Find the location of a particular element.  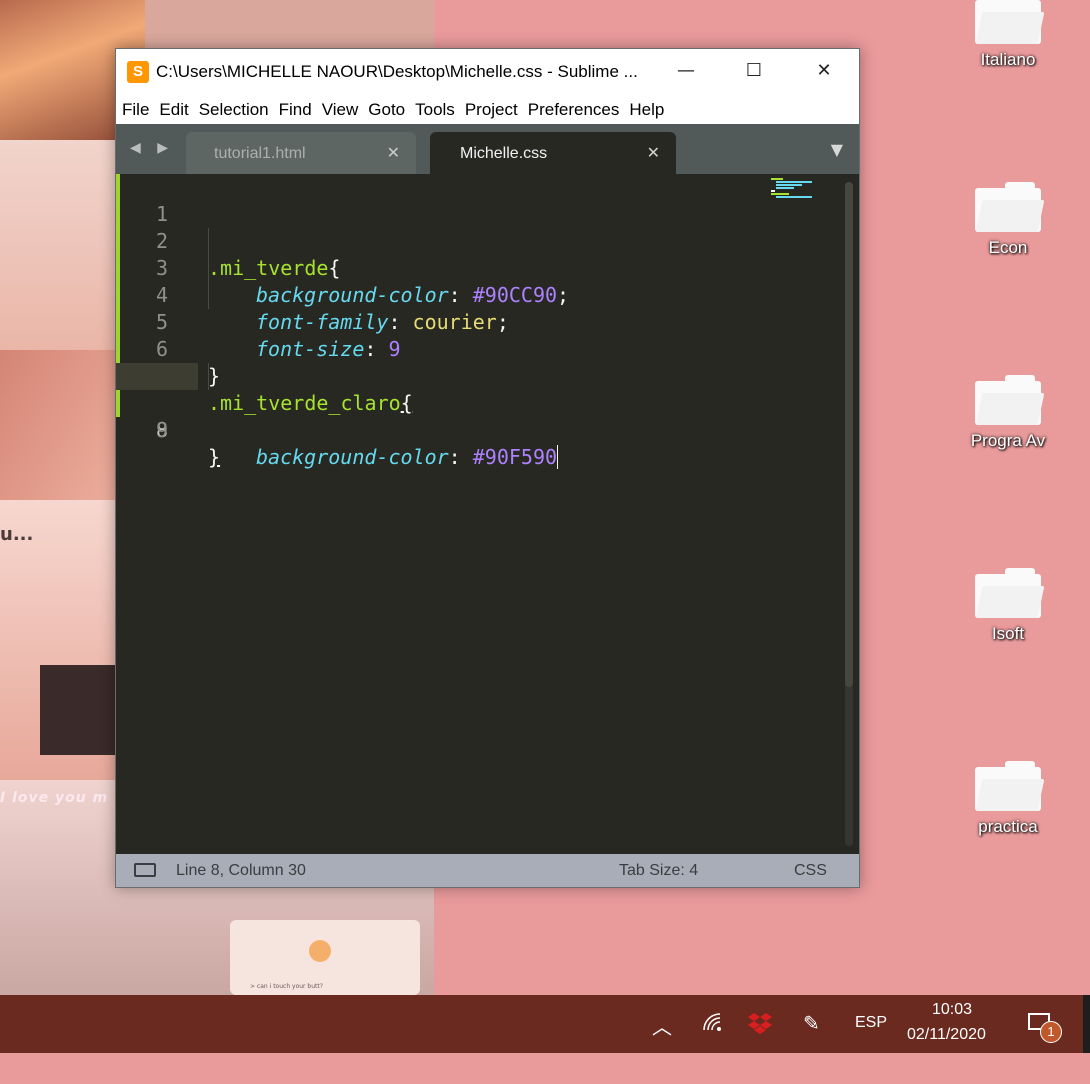

code-line: 7 .mi_tverde_claro{ is located at coordinates (480, 375).